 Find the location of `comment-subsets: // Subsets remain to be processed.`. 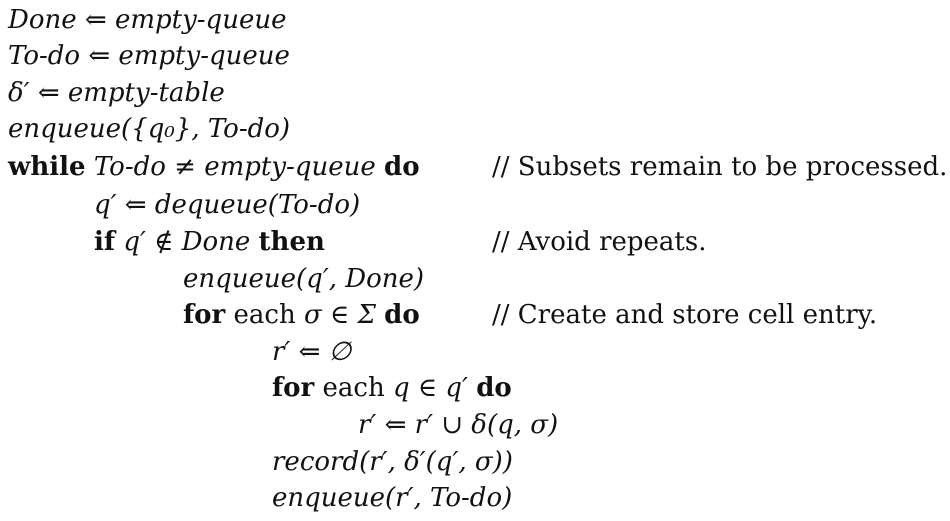

comment-subsets: // Subsets remain to be processed. is located at coordinates (720, 167).